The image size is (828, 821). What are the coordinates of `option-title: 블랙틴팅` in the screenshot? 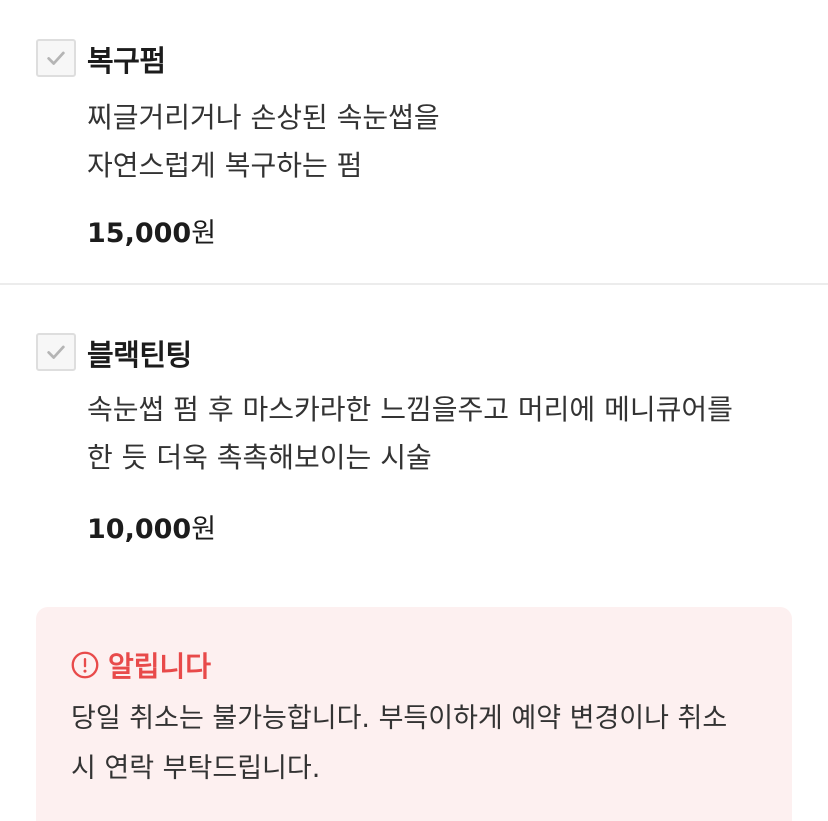 It's located at (139, 355).